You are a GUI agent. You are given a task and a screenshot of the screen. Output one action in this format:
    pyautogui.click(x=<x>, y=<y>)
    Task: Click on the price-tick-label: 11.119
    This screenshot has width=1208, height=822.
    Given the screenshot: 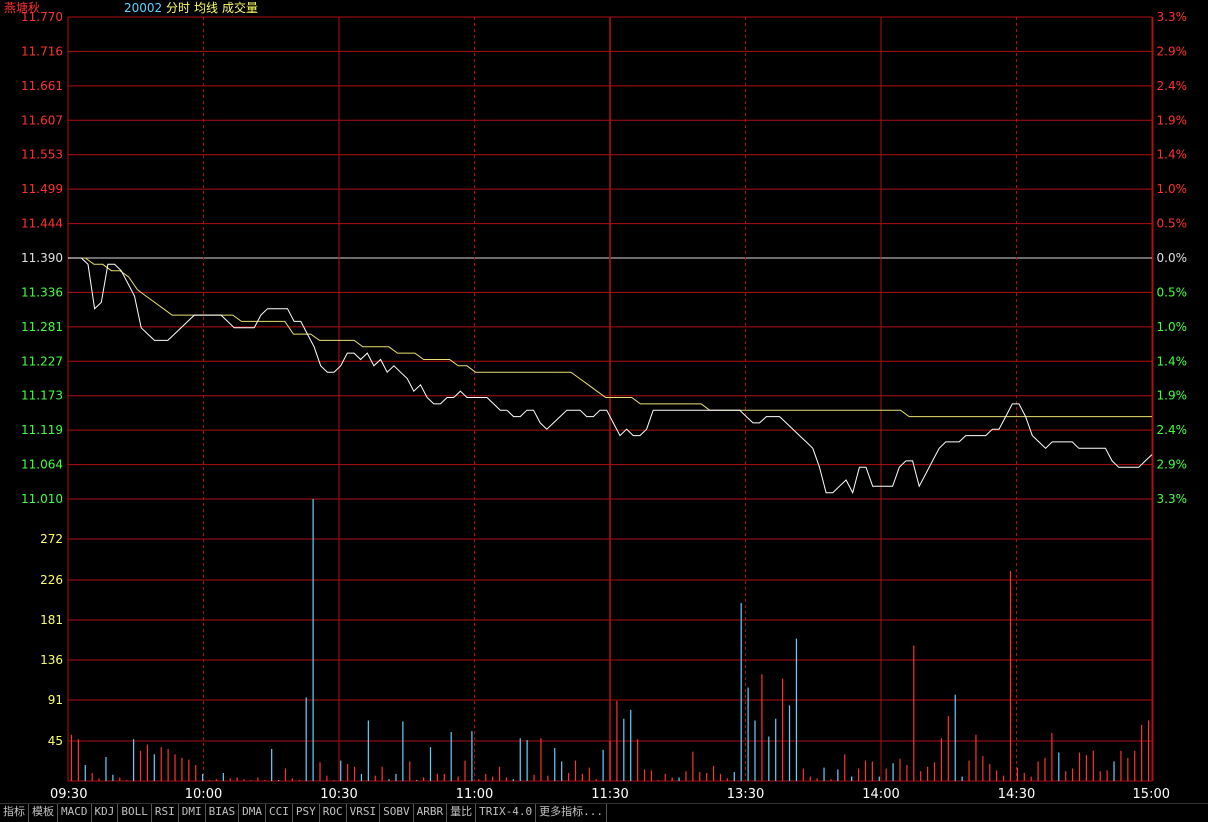 What is the action you would take?
    pyautogui.click(x=42, y=430)
    